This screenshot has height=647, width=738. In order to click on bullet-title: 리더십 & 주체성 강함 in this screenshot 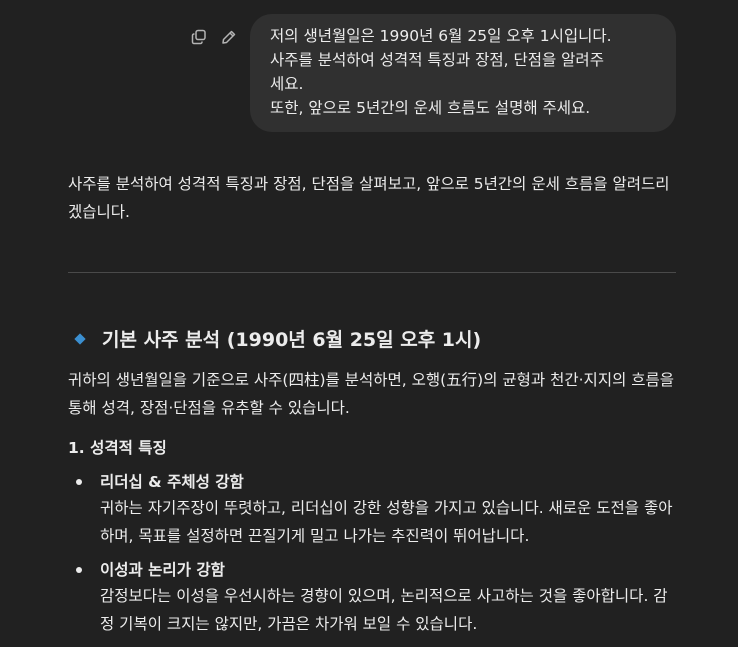, I will do `click(172, 482)`.